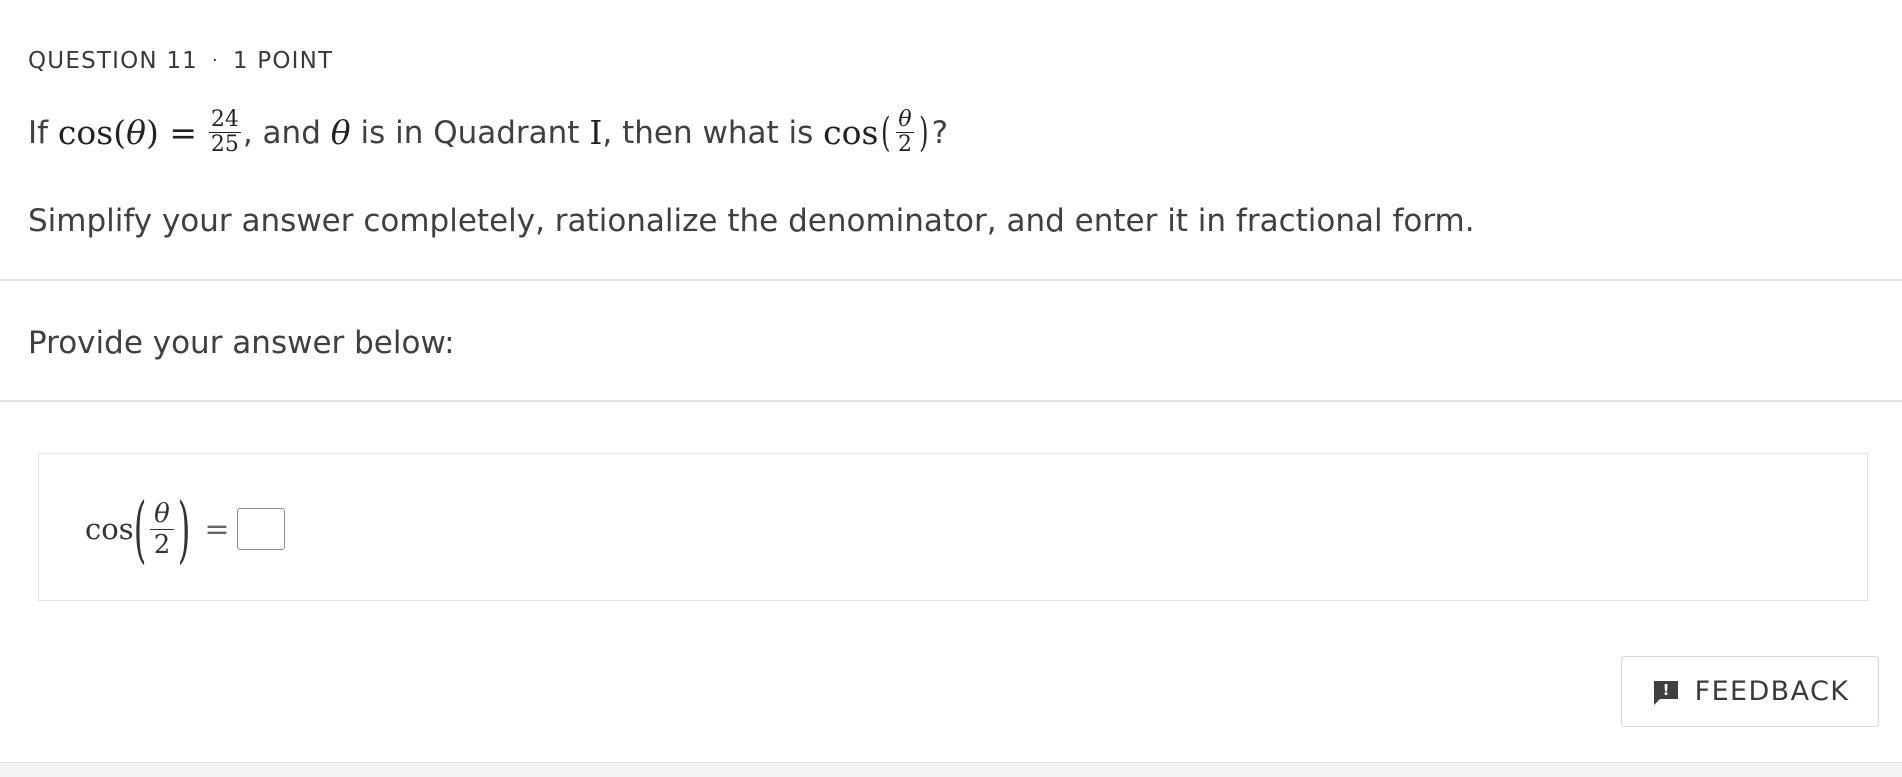 This screenshot has height=777, width=1902. I want to click on answer-left-paren: (, so click(139, 529).